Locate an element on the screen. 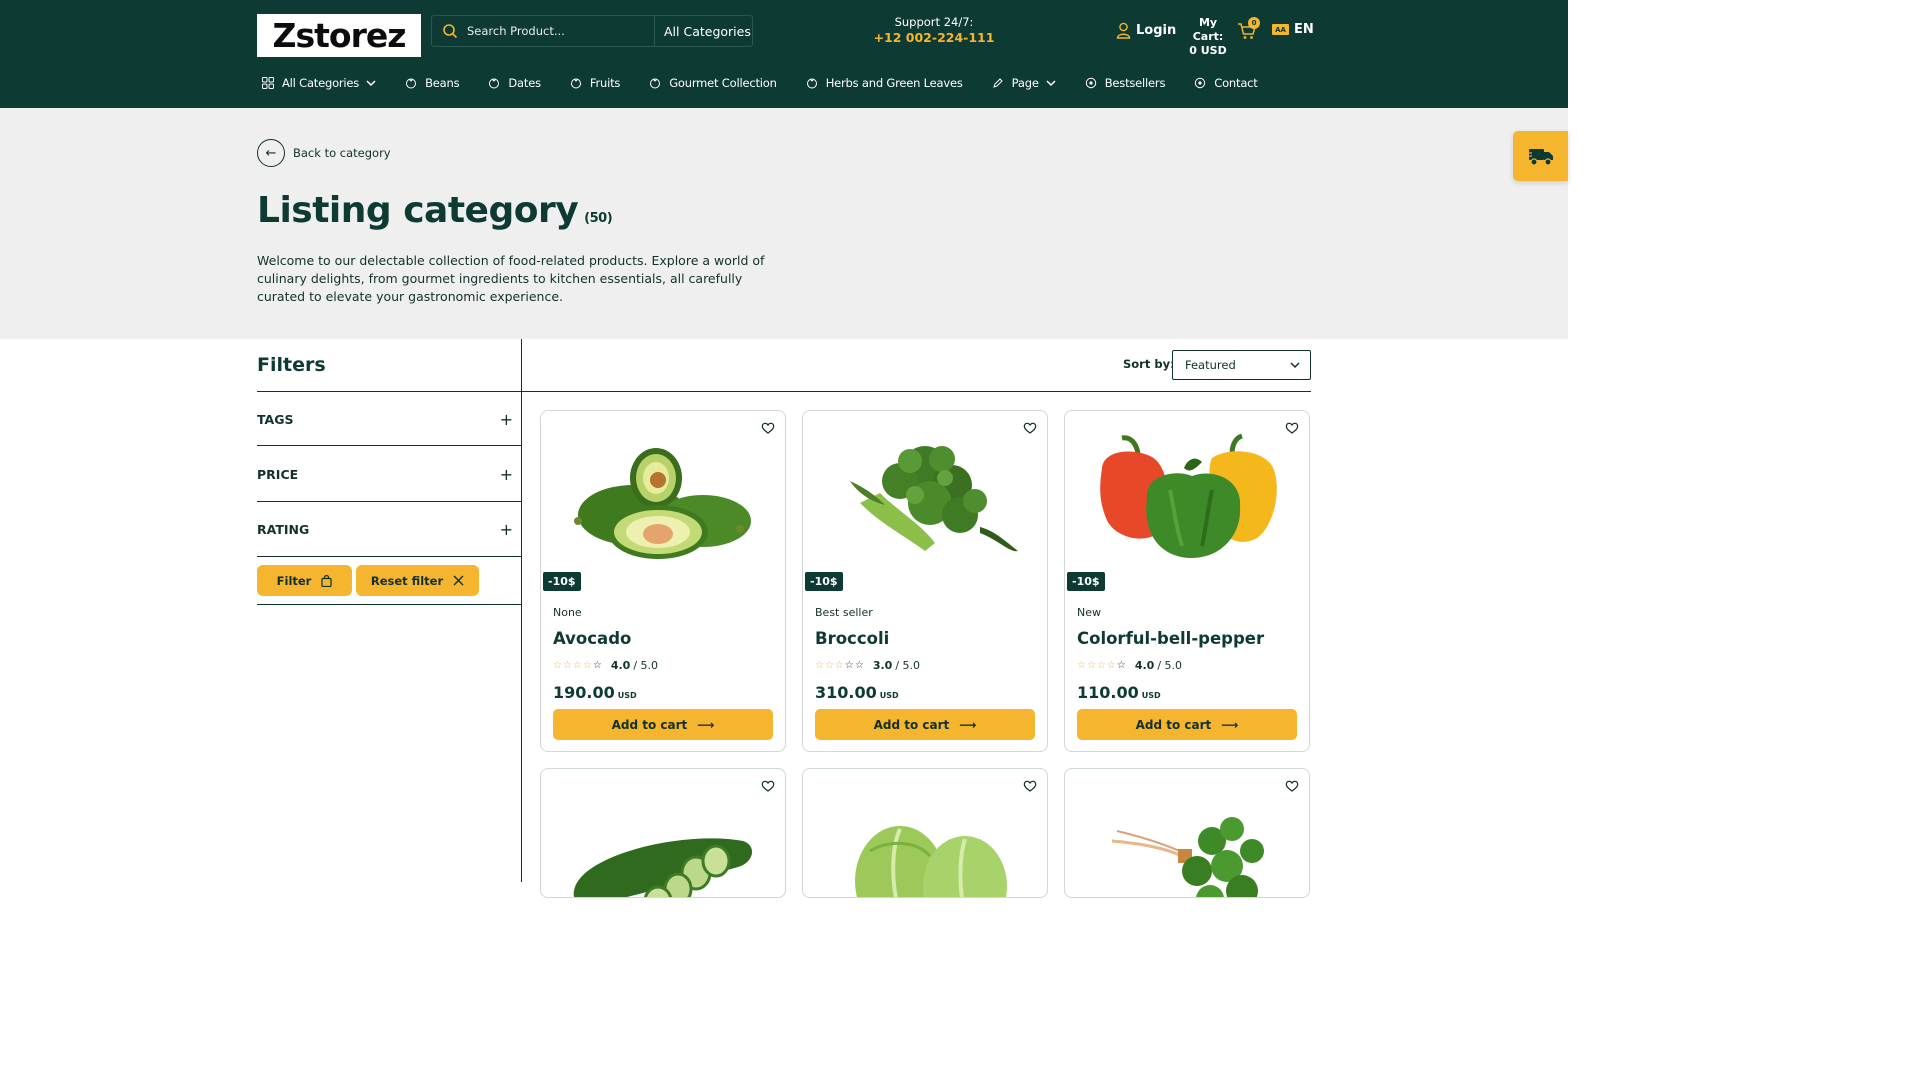  sort-select: Featured is located at coordinates (1241, 365).